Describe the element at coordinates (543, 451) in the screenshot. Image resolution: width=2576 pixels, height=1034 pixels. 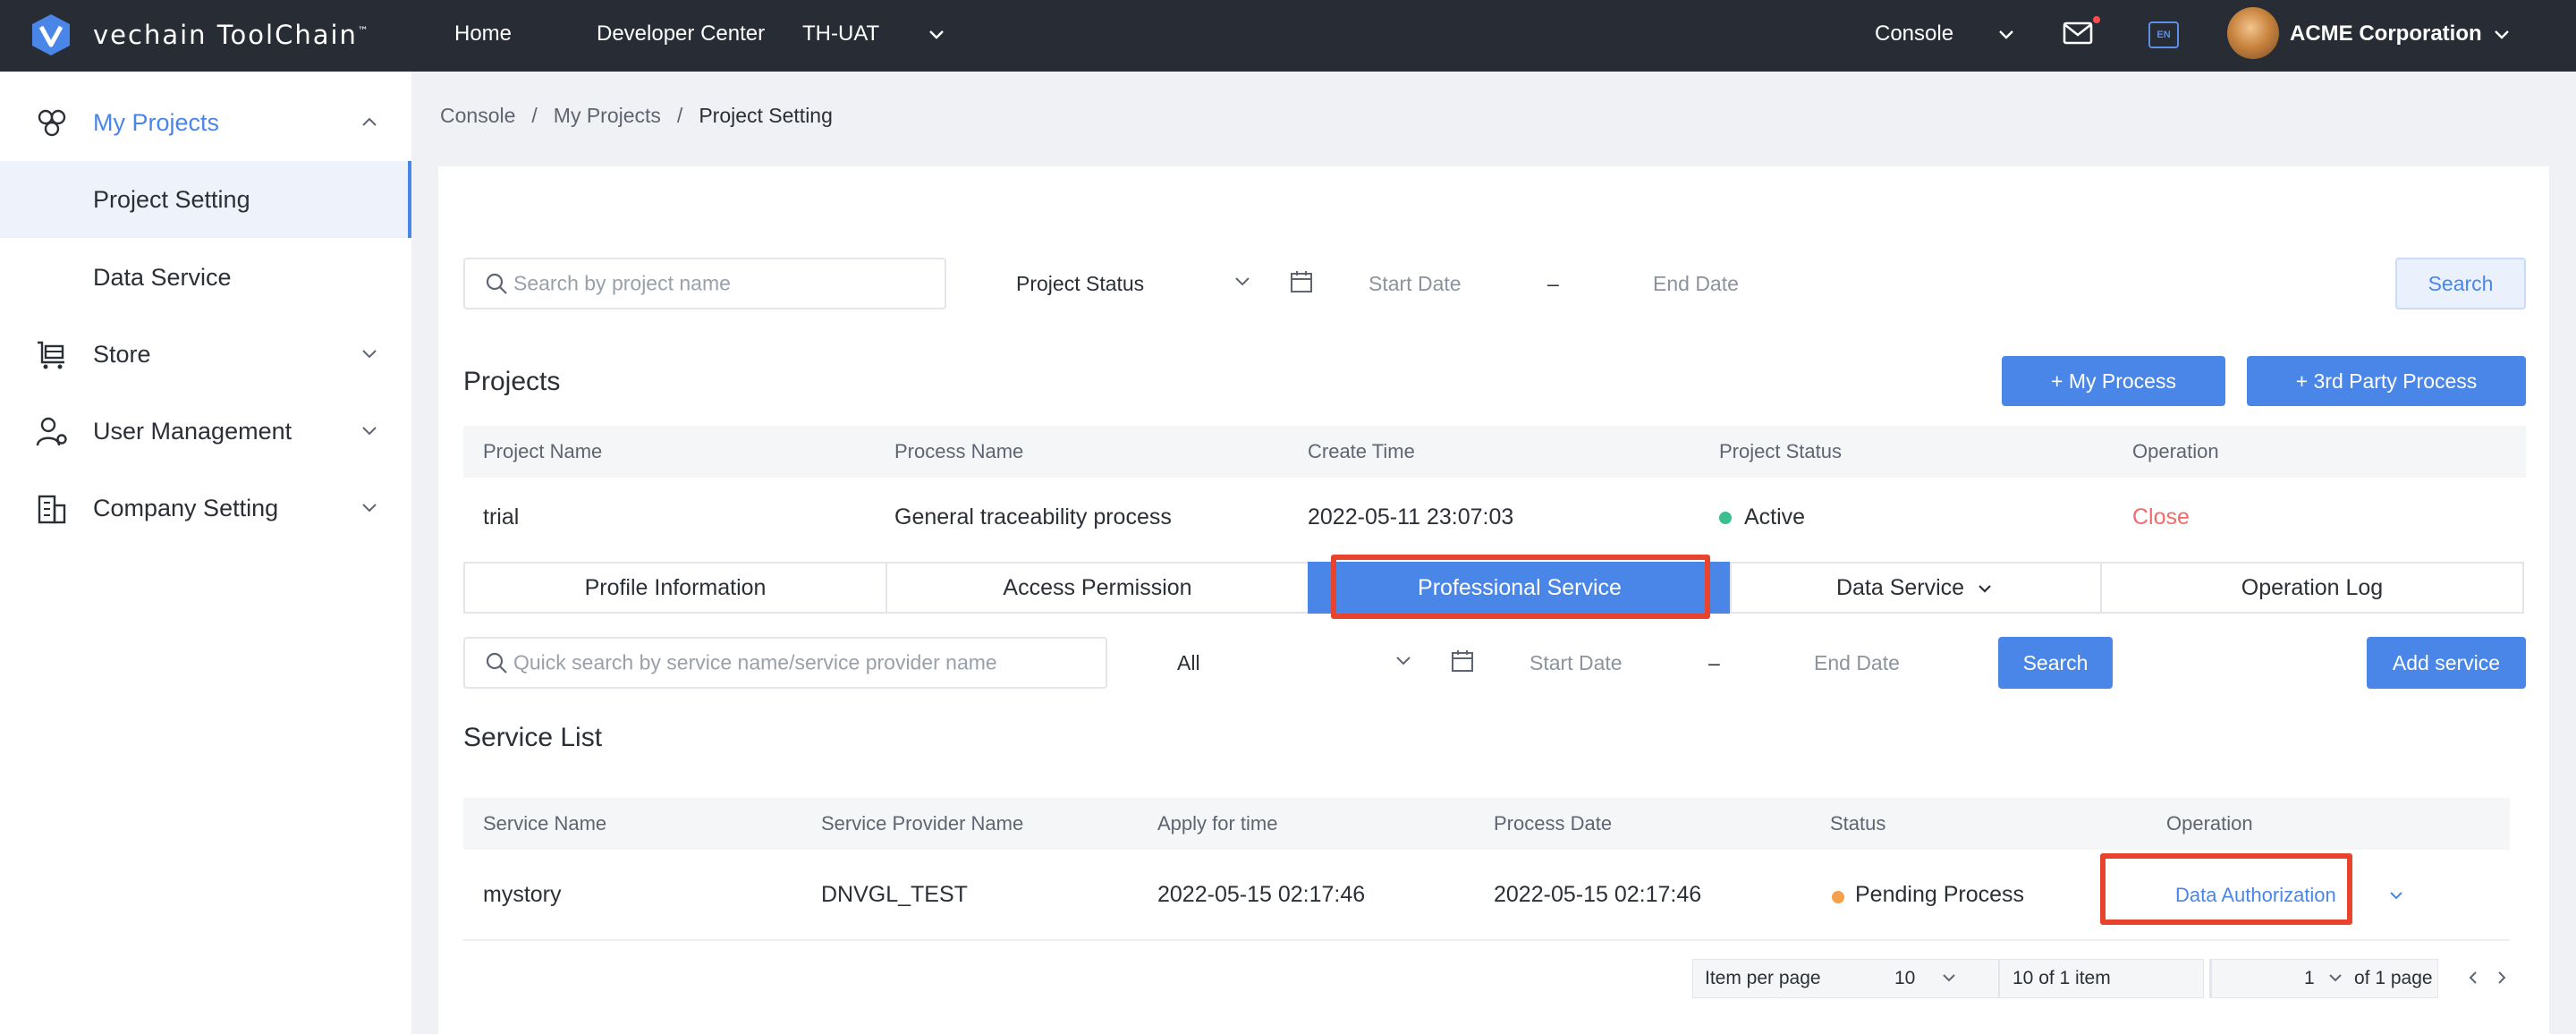
I see `column-header: Project Name` at that location.